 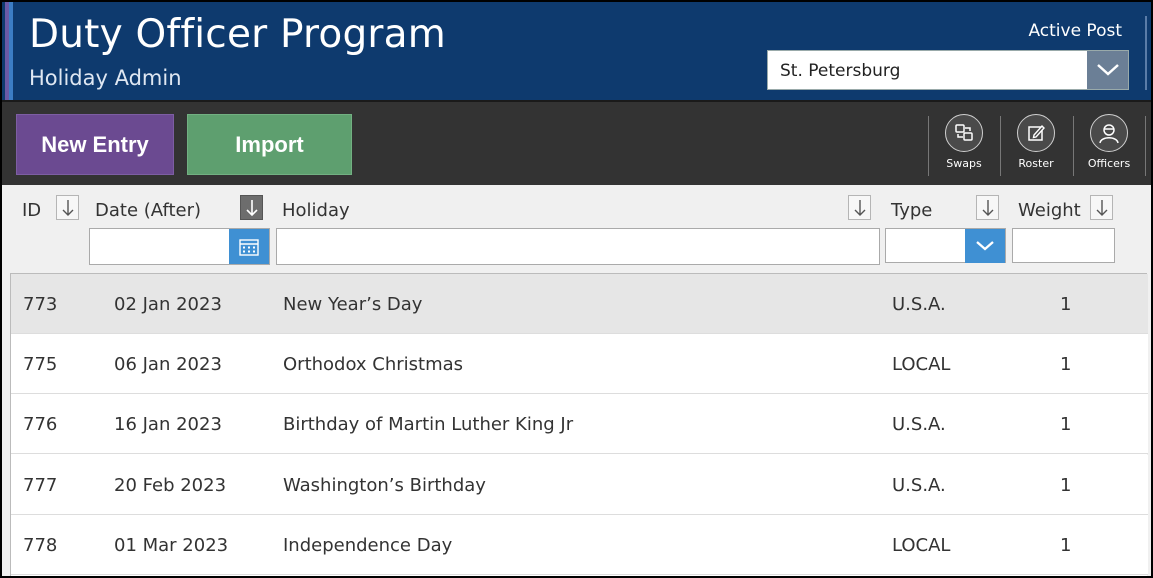 What do you see at coordinates (1063, 245) in the screenshot?
I see `weight-filter-input` at bounding box center [1063, 245].